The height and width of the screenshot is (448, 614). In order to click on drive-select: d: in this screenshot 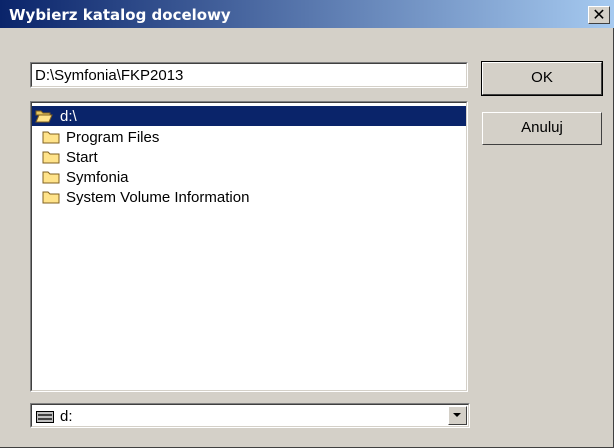, I will do `click(250, 415)`.